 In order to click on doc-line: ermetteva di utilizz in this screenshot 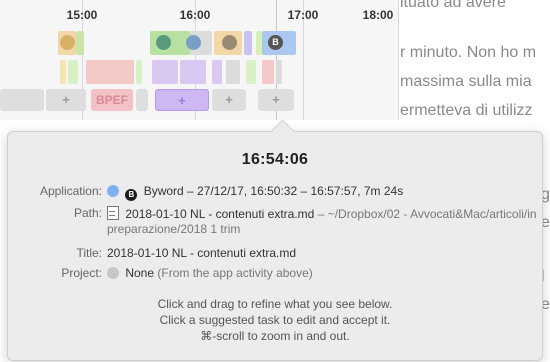, I will do `click(466, 110)`.